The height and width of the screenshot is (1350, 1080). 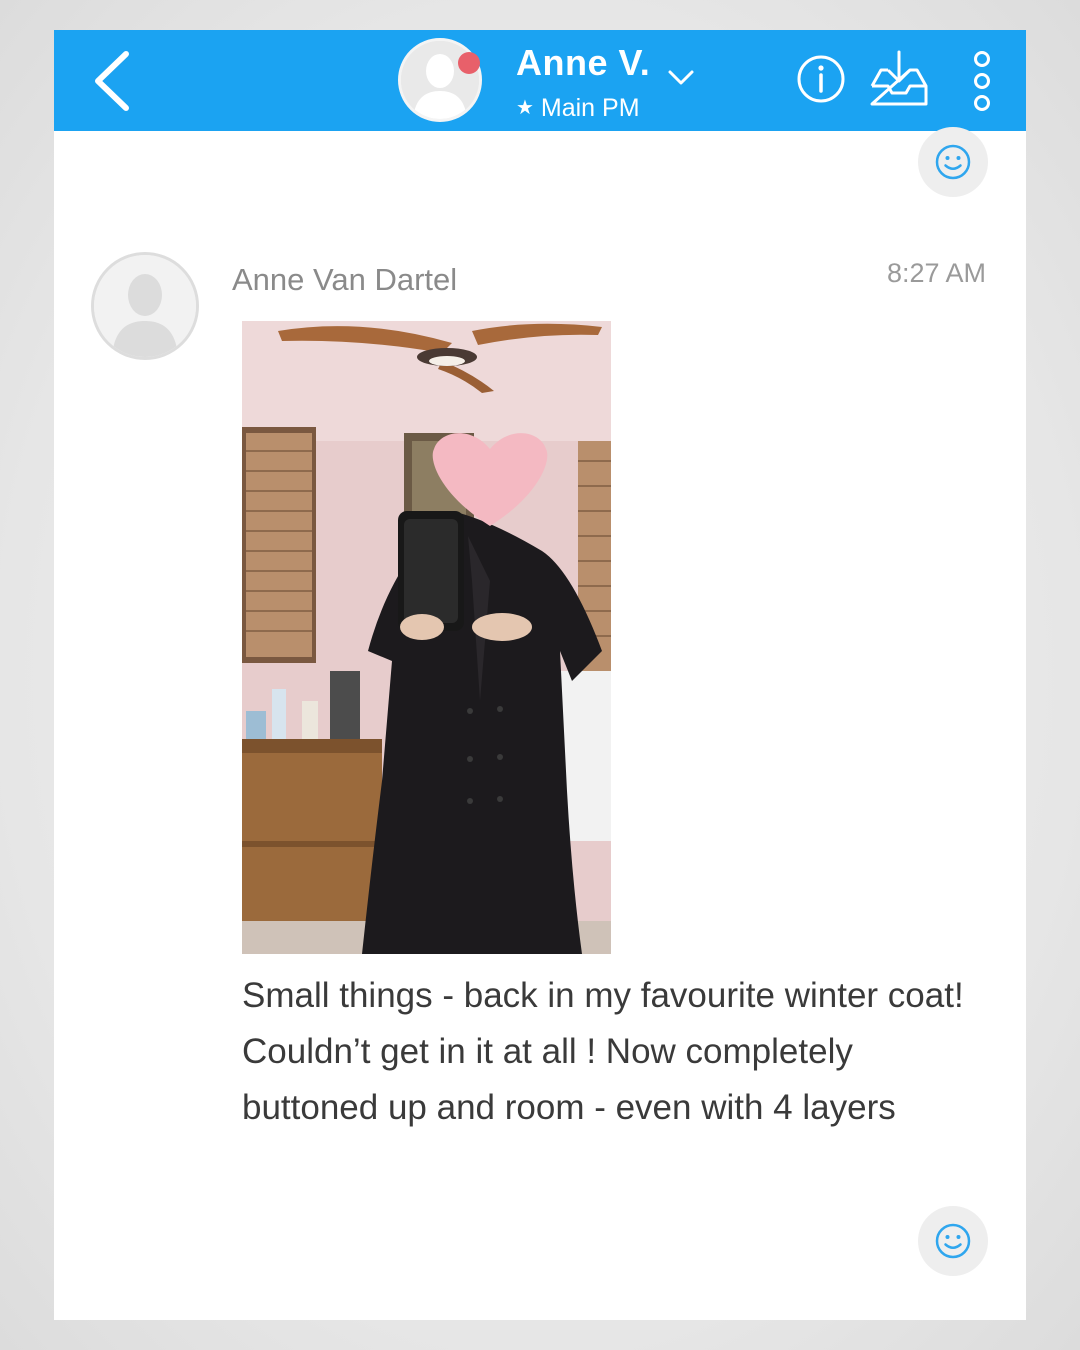 I want to click on presence-dot, so click(x=469, y=63).